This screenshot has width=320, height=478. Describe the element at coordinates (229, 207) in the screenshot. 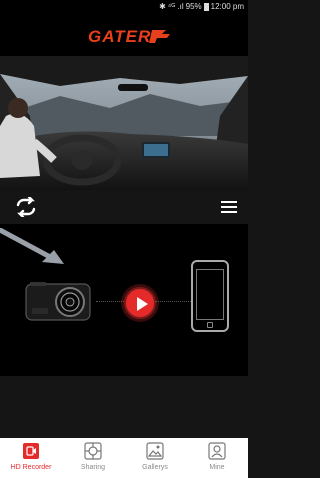

I see `menu-icon` at that location.